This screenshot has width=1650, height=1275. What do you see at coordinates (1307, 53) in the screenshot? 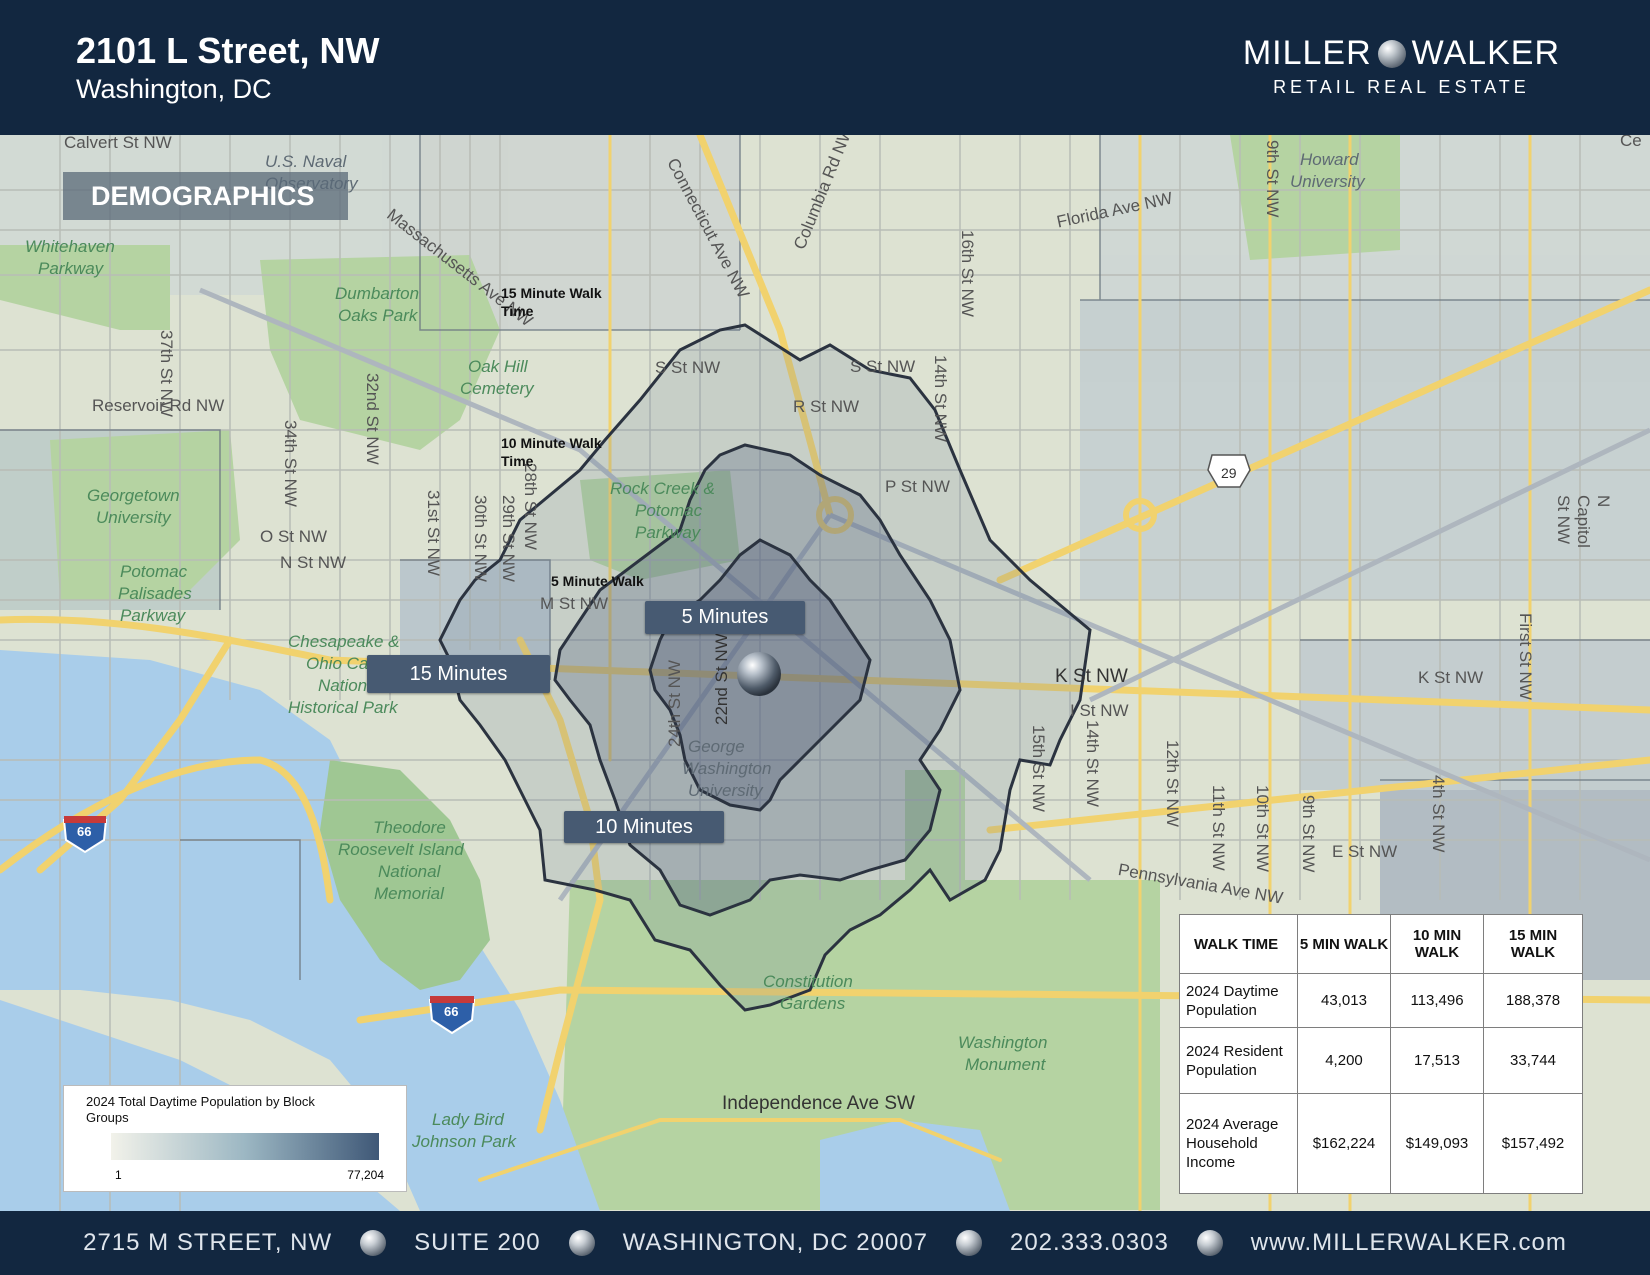
I see `logo-brand-left: MILLER` at bounding box center [1307, 53].